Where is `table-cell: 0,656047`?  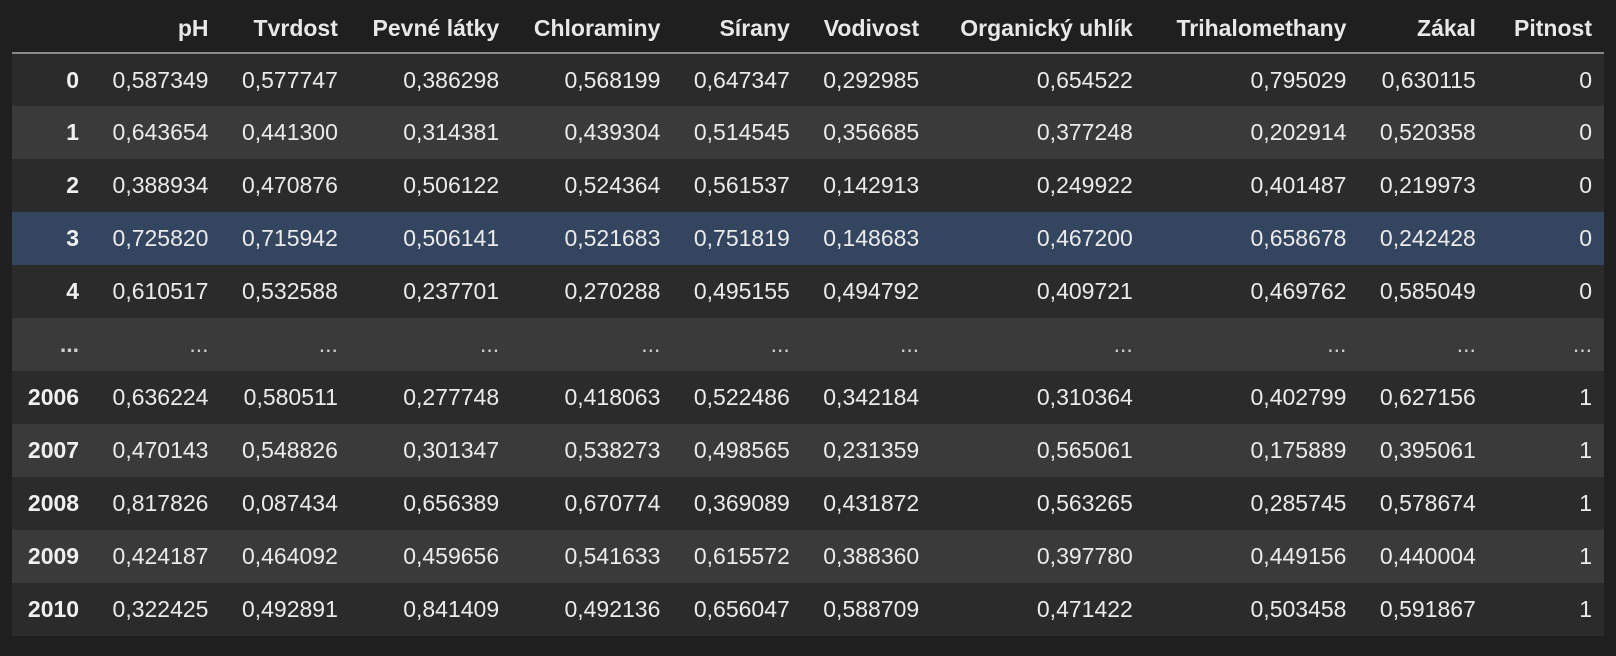 table-cell: 0,656047 is located at coordinates (741, 609).